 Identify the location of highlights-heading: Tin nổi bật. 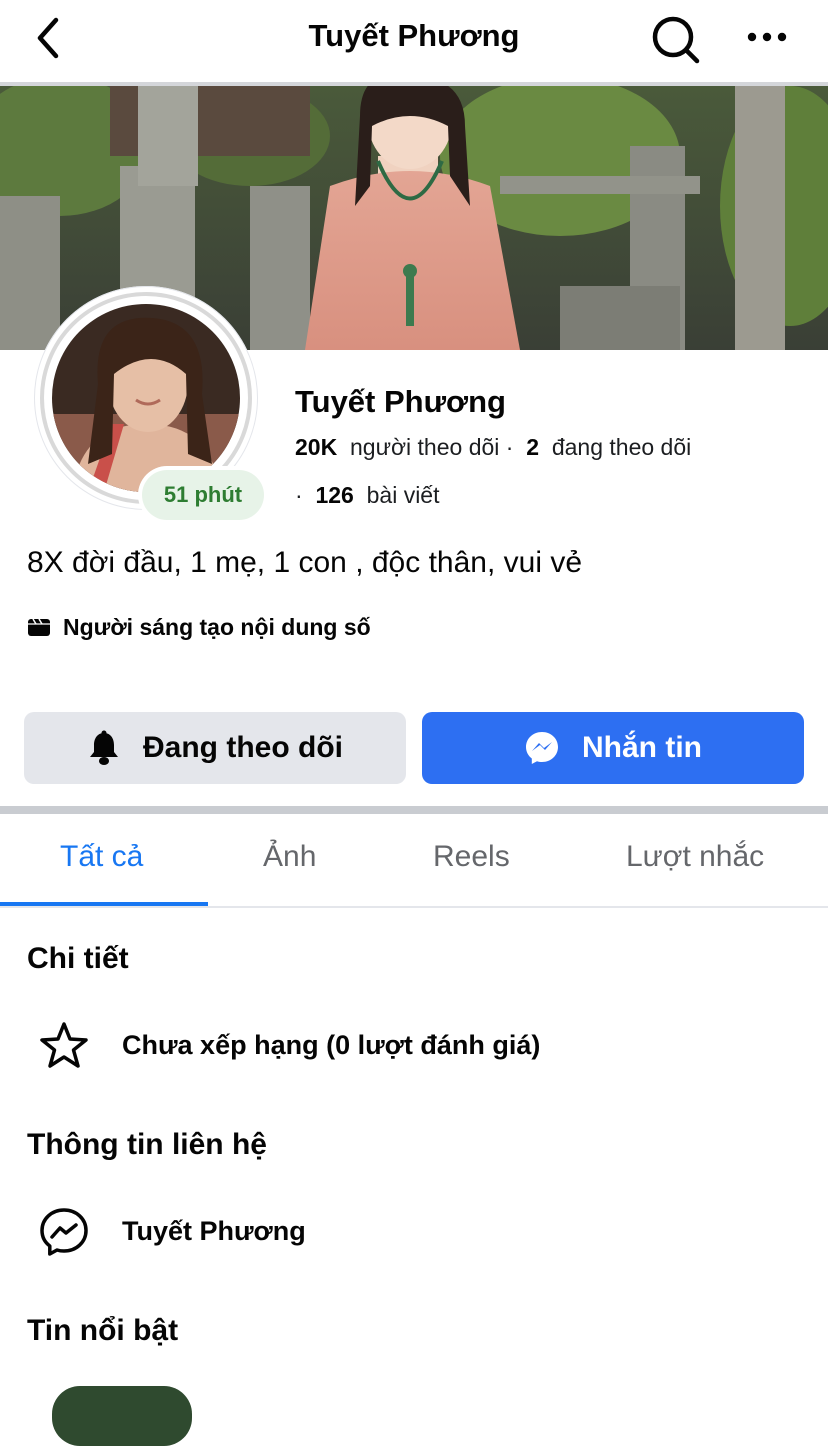
(103, 1330).